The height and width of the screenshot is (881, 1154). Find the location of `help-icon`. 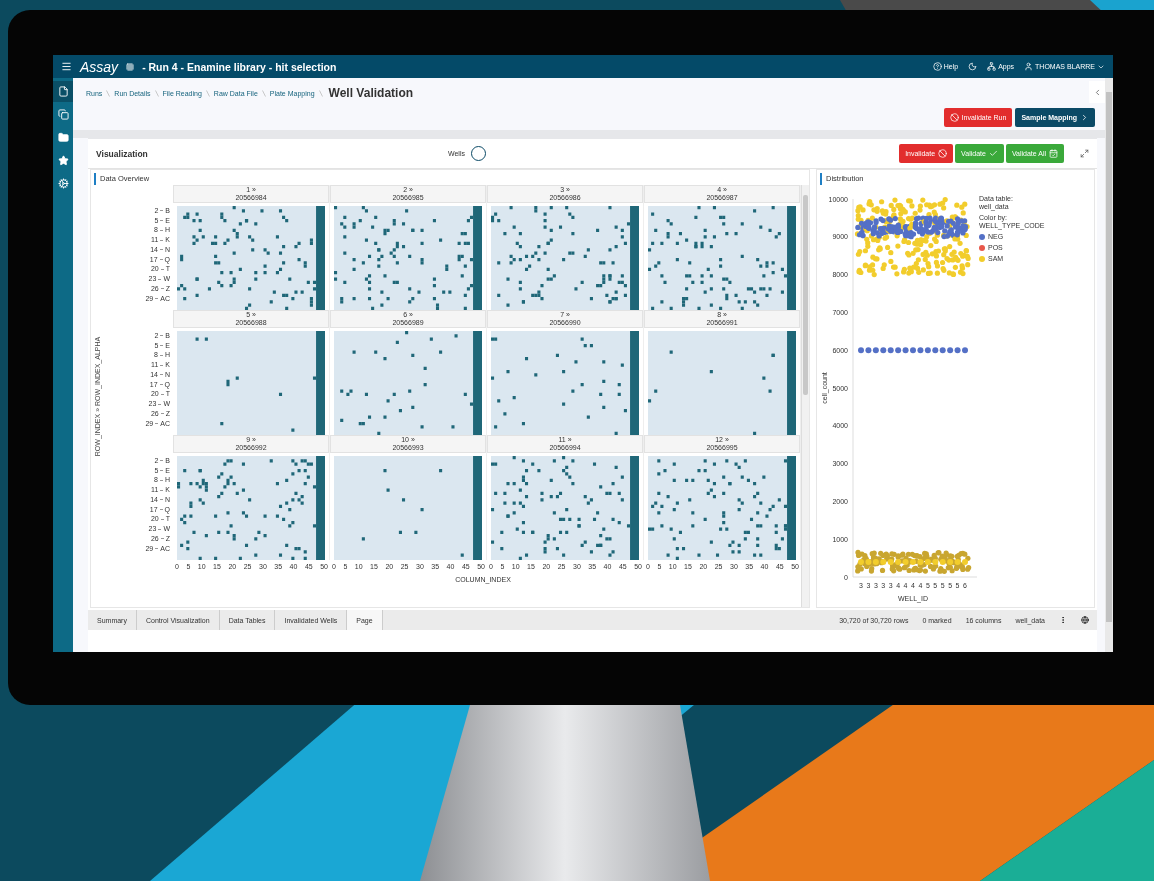

help-icon is located at coordinates (937, 66).